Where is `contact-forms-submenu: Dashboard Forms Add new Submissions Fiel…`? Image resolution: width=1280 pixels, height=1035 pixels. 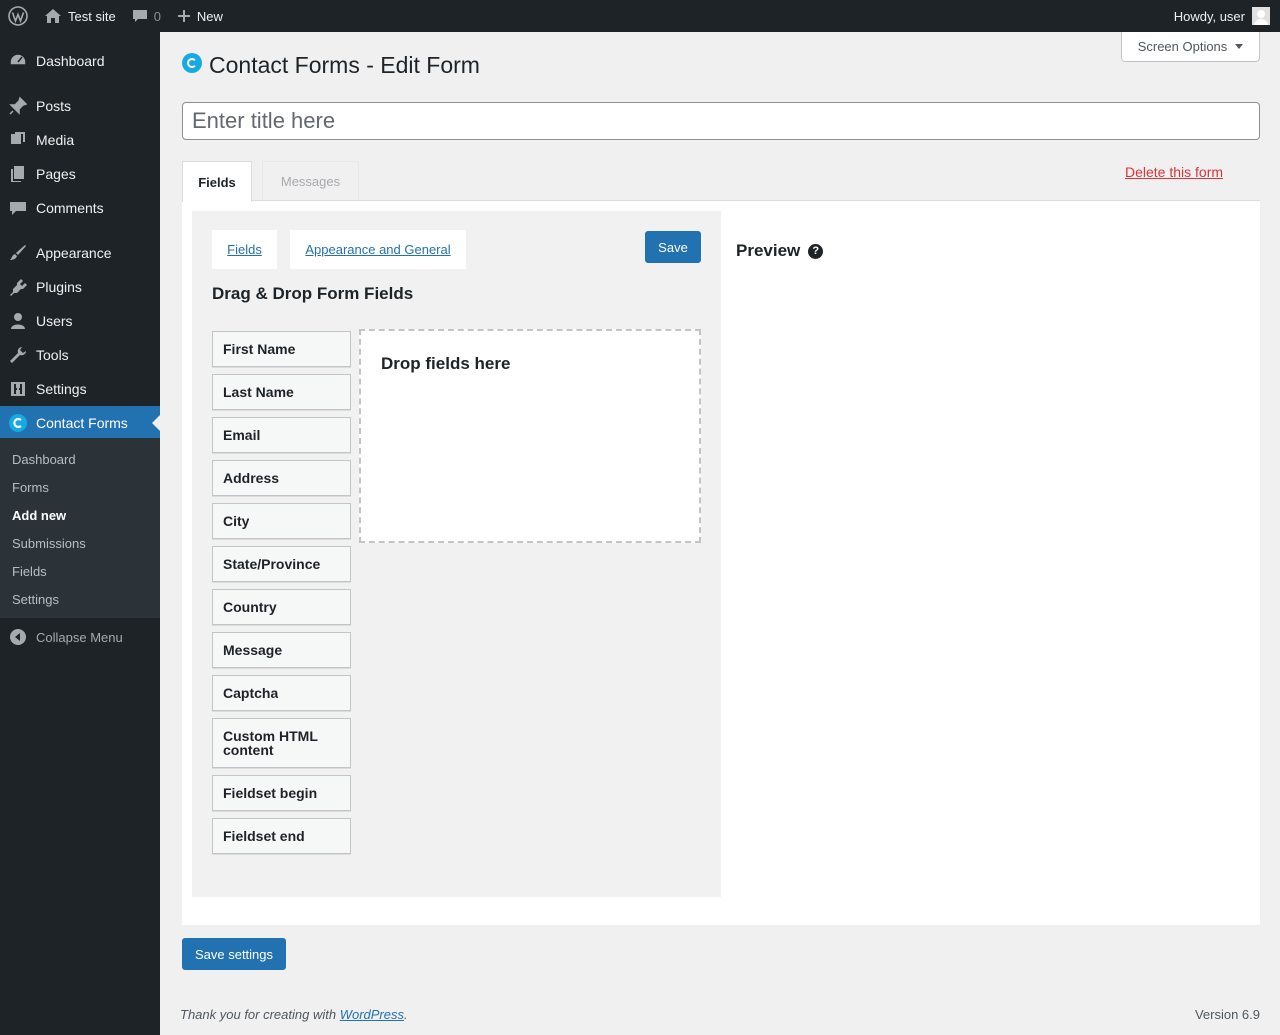 contact-forms-submenu: Dashboard Forms Add new Submissions Fiel… is located at coordinates (80, 528).